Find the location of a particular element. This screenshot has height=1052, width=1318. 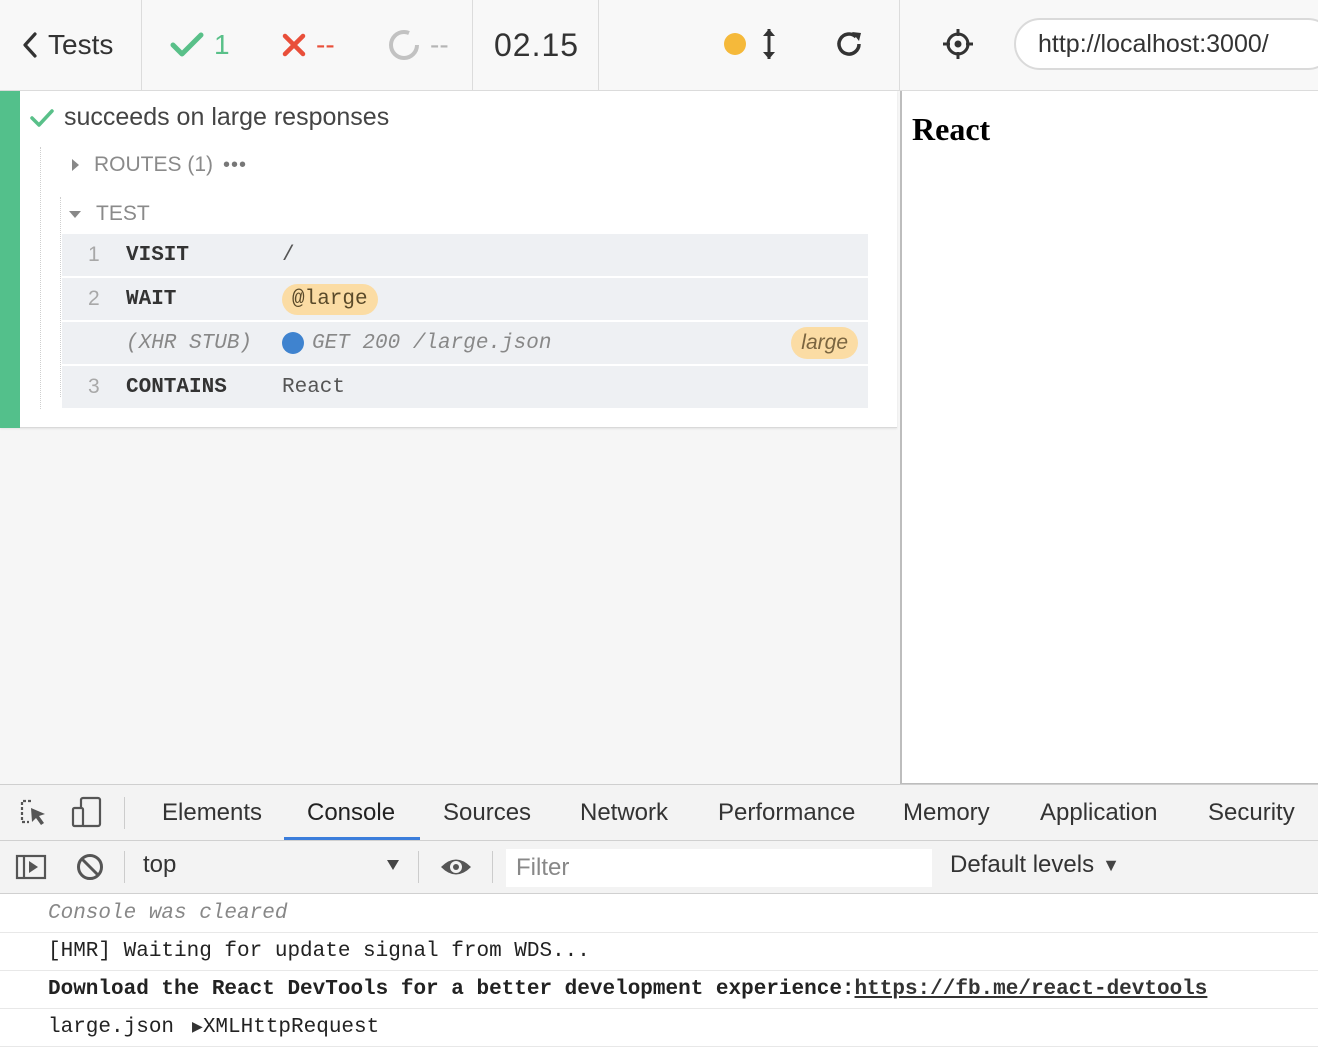

dropdown-arrow-icon: ▼ is located at coordinates (1111, 864).